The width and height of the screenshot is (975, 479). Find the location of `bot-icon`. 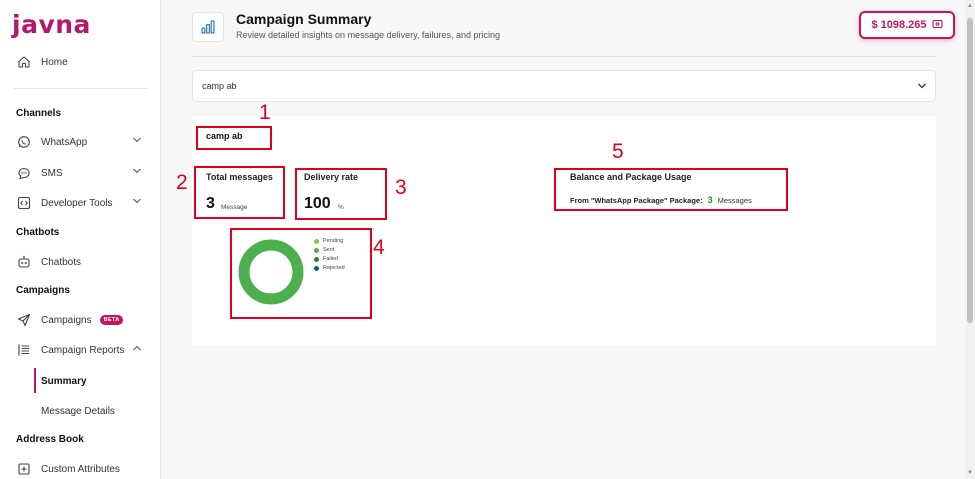

bot-icon is located at coordinates (24, 262).